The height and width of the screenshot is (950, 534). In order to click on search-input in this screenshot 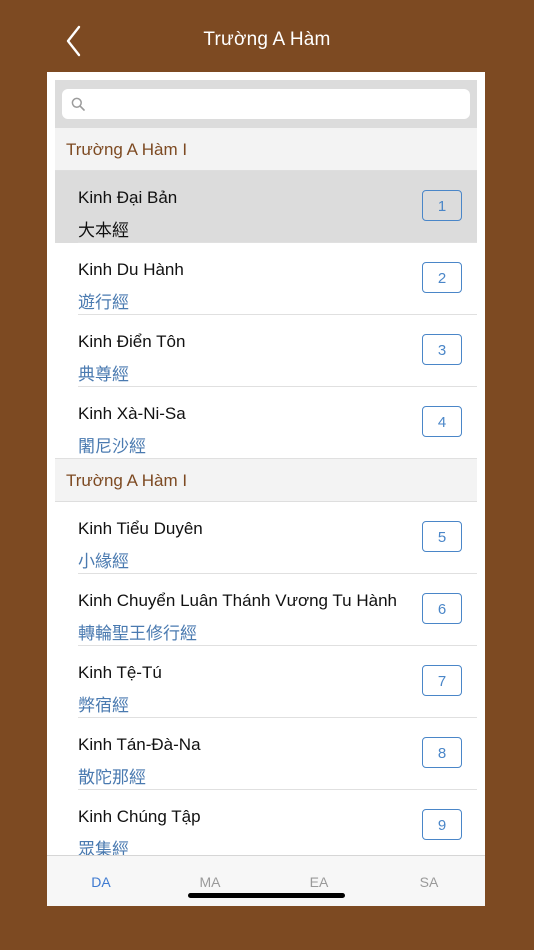, I will do `click(266, 104)`.